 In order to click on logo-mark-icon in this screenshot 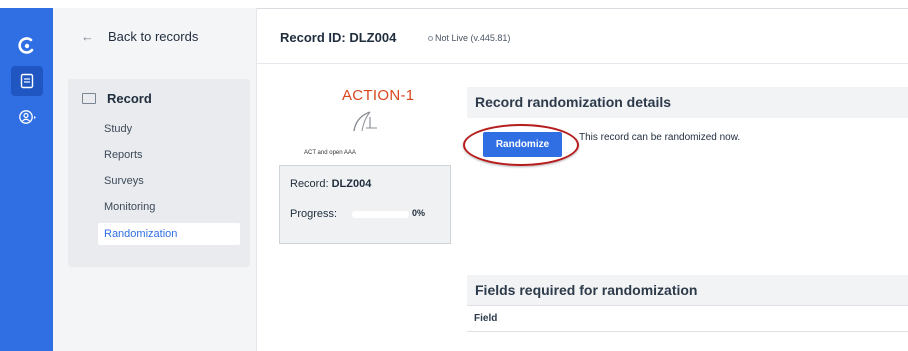, I will do `click(365, 121)`.